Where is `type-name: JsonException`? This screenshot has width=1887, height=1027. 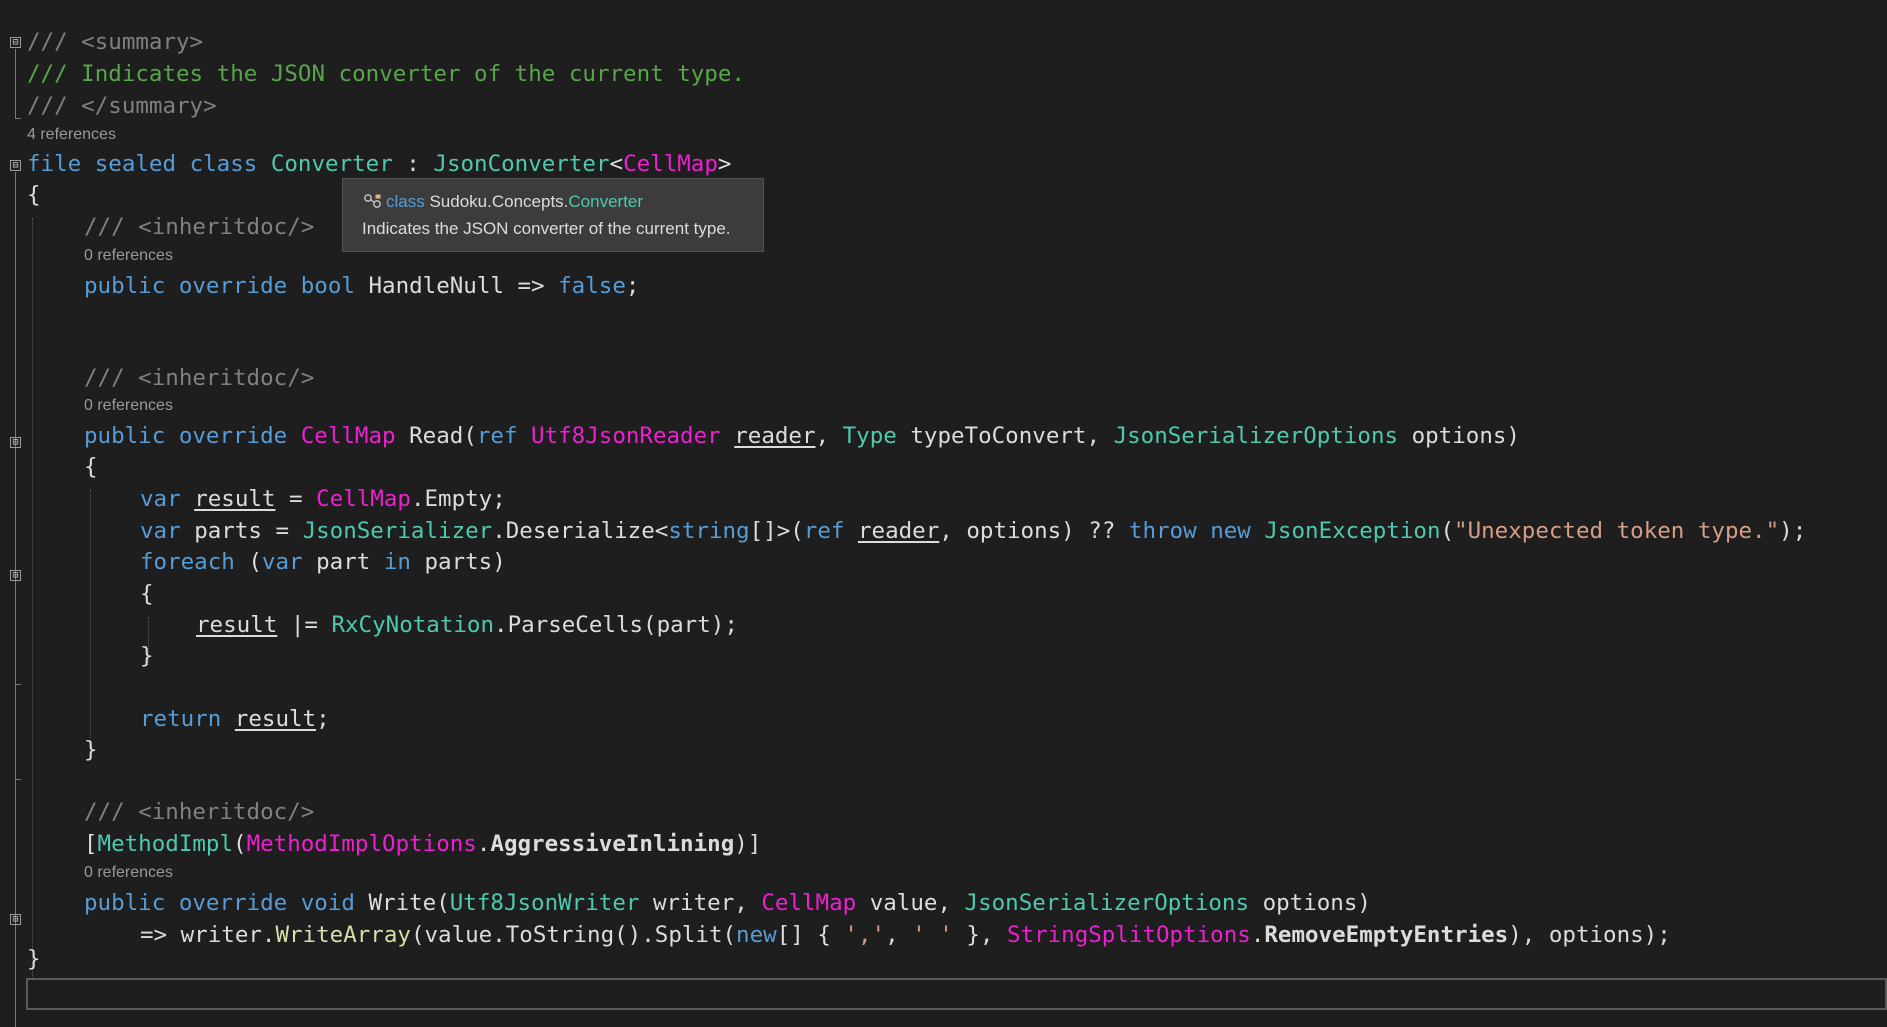 type-name: JsonException is located at coordinates (1352, 531).